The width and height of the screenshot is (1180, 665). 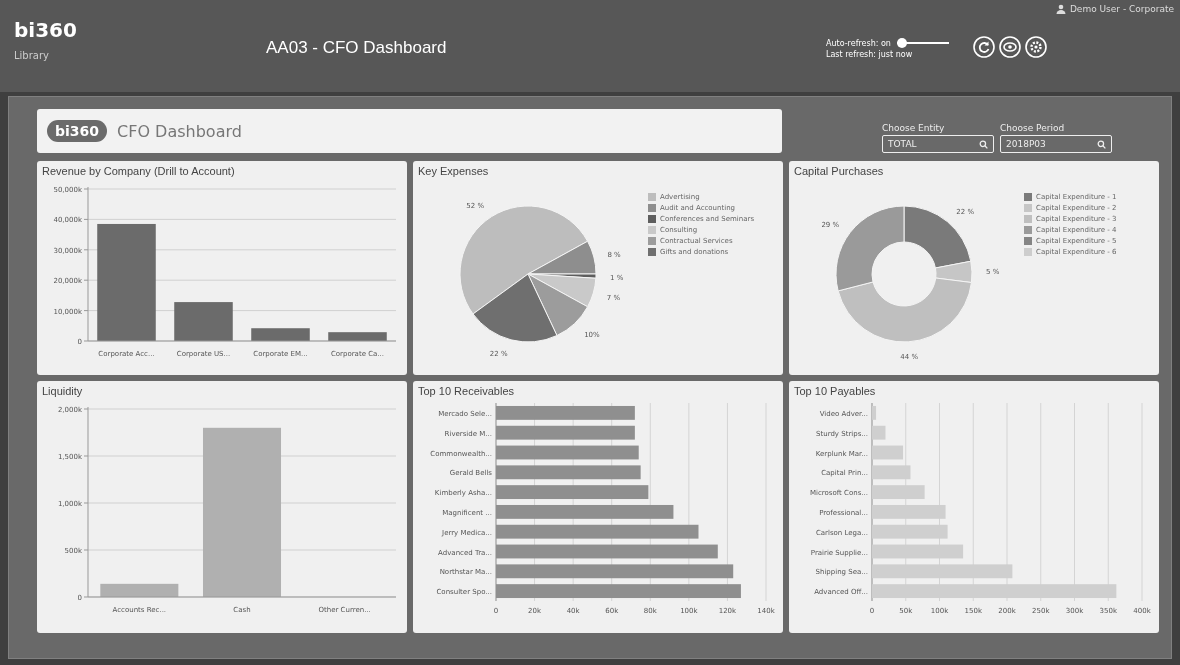 I want to click on refresh-icon, so click(x=983, y=47).